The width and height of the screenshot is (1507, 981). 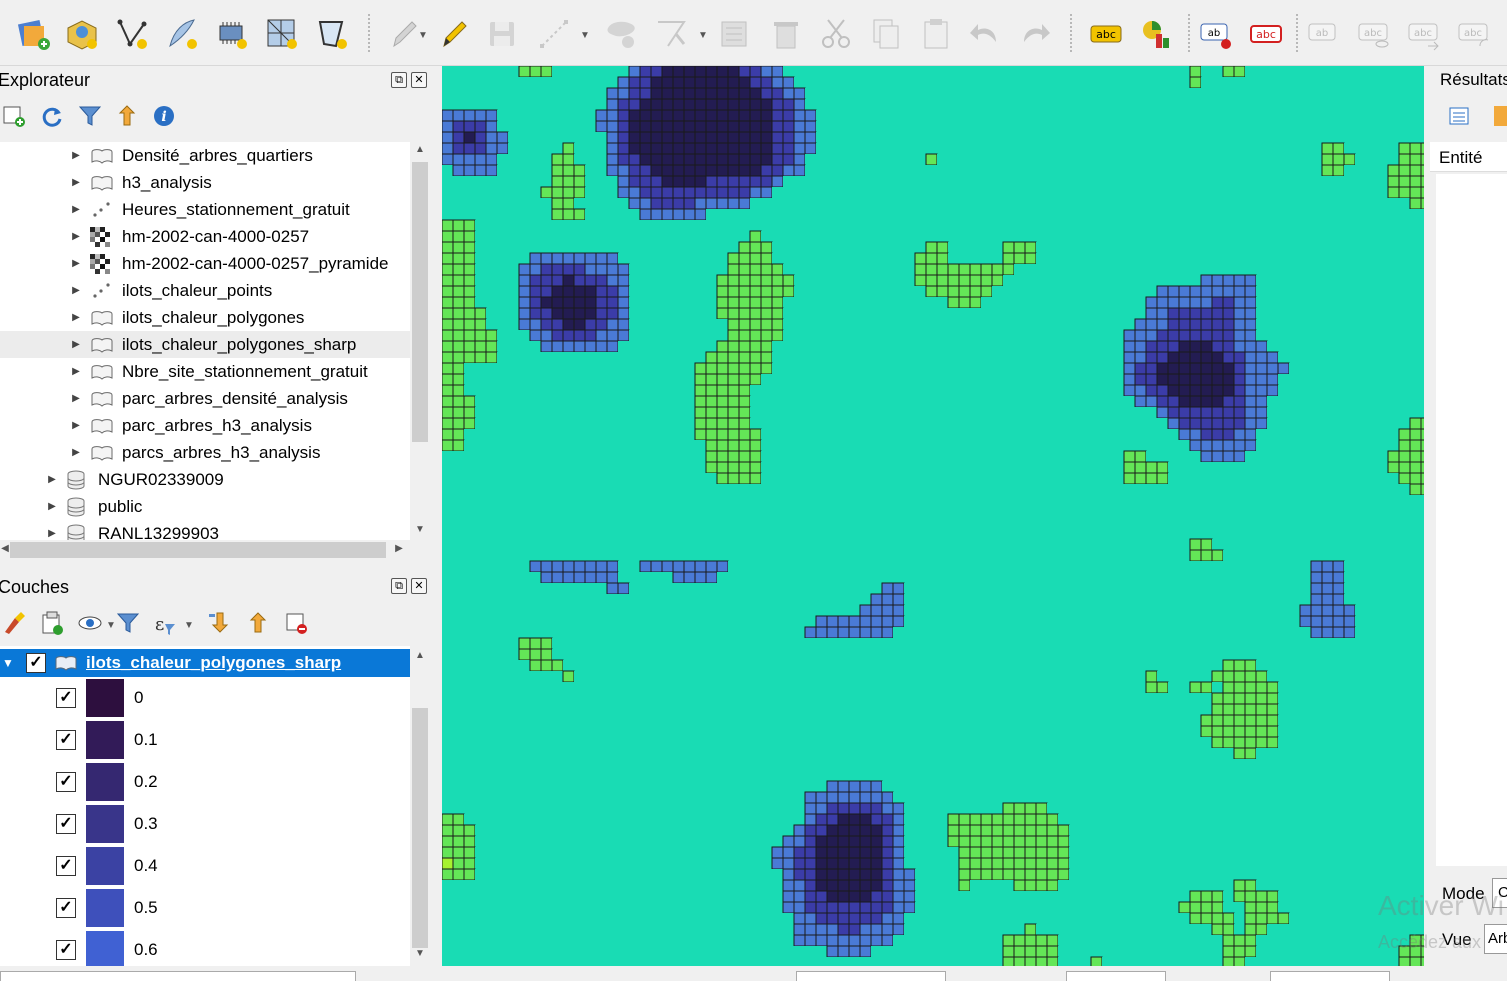 I want to click on add-selected-layers-icon, so click(x=14, y=116).